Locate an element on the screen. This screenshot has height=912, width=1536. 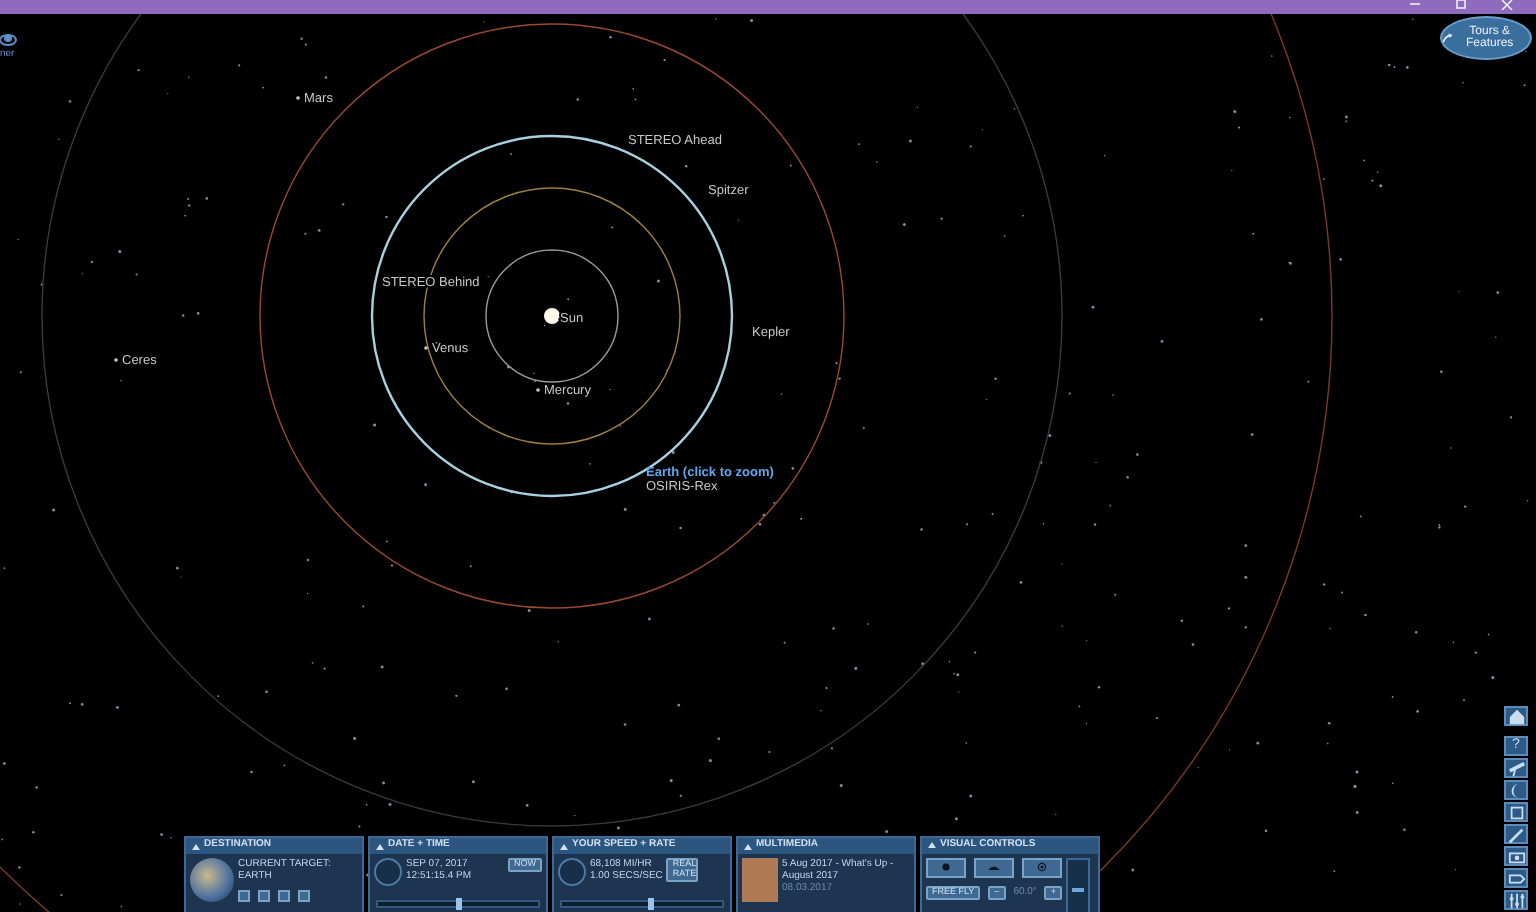
home-icon is located at coordinates (1516, 716).